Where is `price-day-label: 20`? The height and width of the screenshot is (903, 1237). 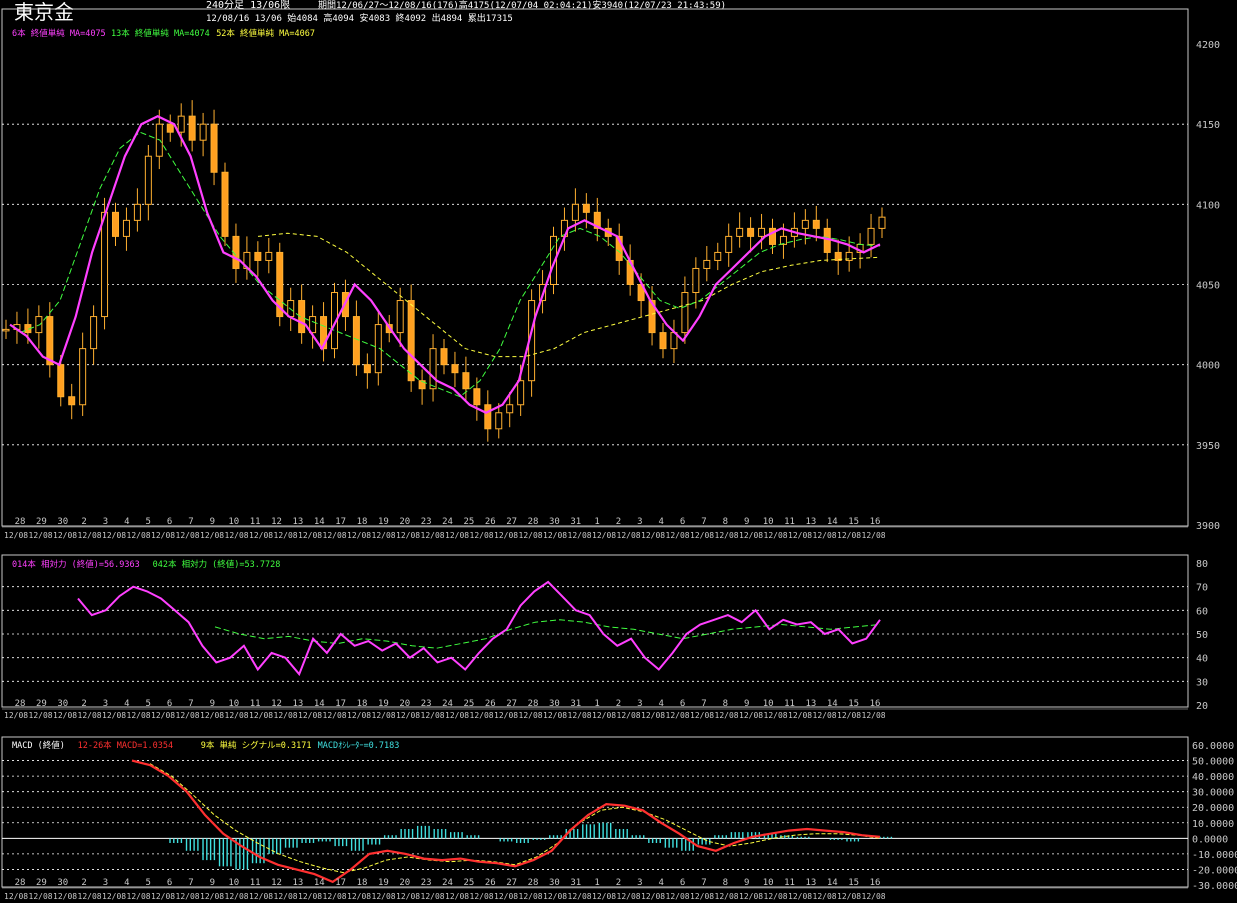
price-day-label: 20 is located at coordinates (404, 522).